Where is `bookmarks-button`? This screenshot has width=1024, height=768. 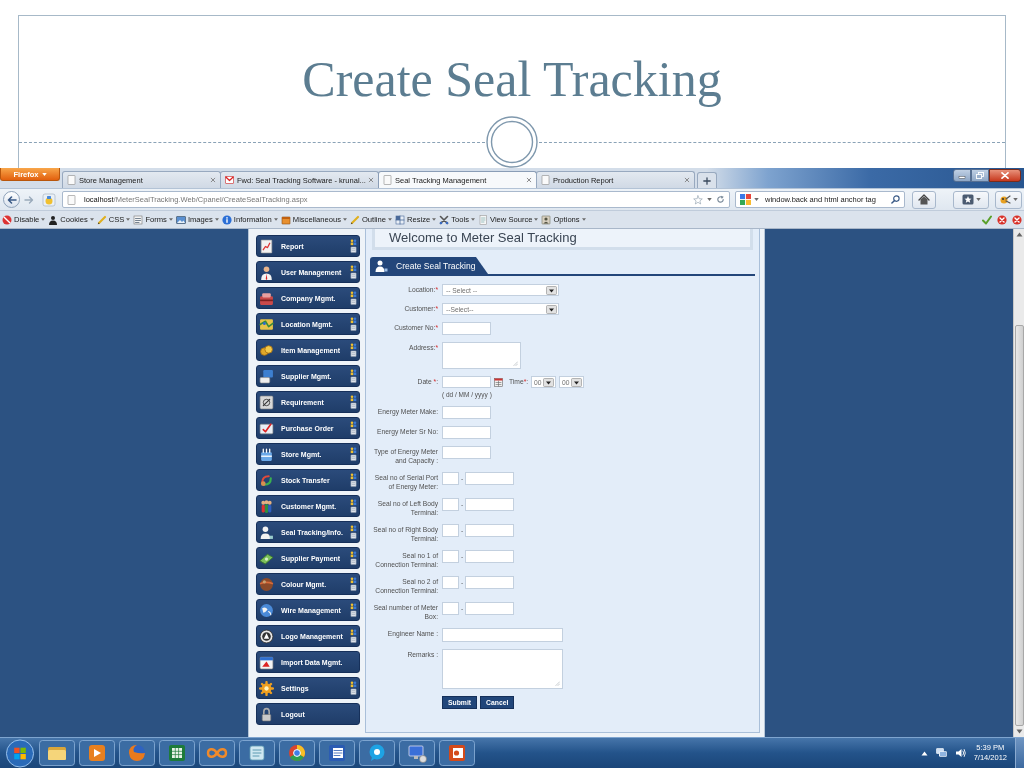 bookmarks-button is located at coordinates (971, 199).